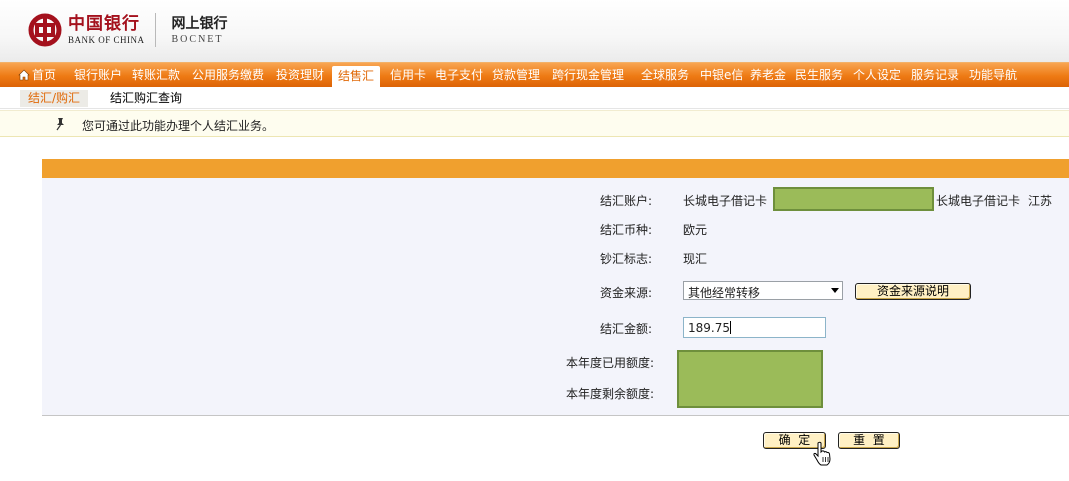 The height and width of the screenshot is (481, 1069). What do you see at coordinates (709, 328) in the screenshot?
I see `amount-value: 189.75` at bounding box center [709, 328].